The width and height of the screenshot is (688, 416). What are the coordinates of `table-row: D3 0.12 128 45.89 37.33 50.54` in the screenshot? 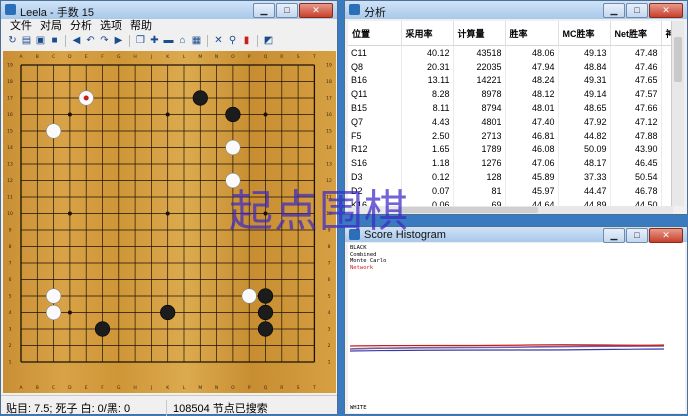 It's located at (510, 177).